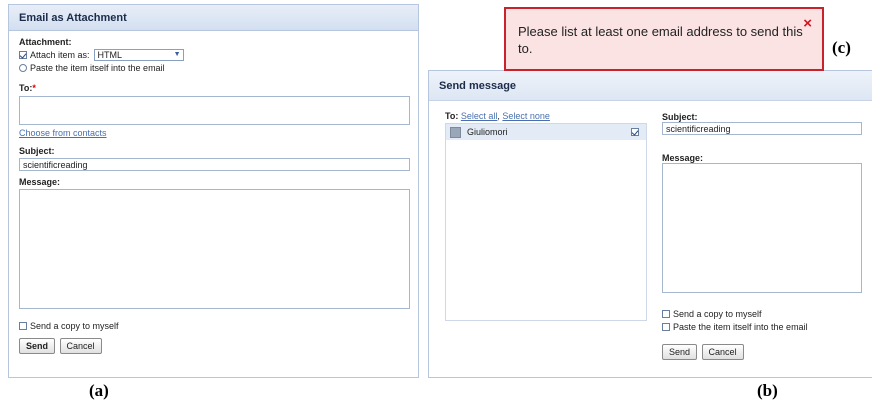 The height and width of the screenshot is (405, 872). Describe the element at coordinates (99, 390) in the screenshot. I see `caption-a: (a)` at that location.